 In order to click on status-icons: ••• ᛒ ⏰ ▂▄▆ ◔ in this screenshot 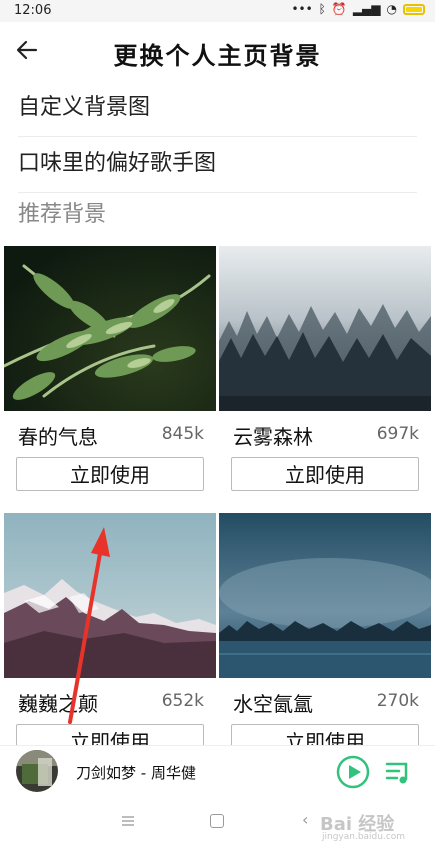, I will do `click(358, 9)`.